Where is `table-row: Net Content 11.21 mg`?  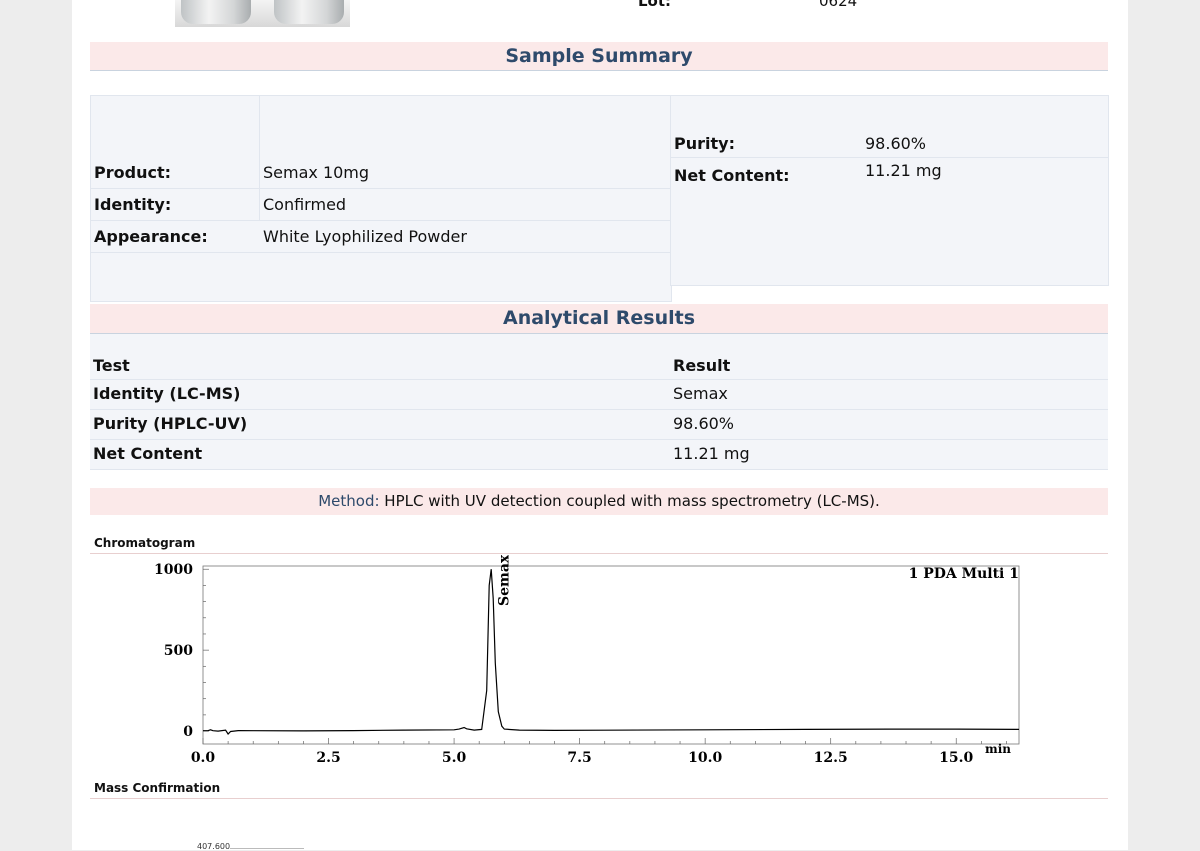 table-row: Net Content 11.21 mg is located at coordinates (599, 455).